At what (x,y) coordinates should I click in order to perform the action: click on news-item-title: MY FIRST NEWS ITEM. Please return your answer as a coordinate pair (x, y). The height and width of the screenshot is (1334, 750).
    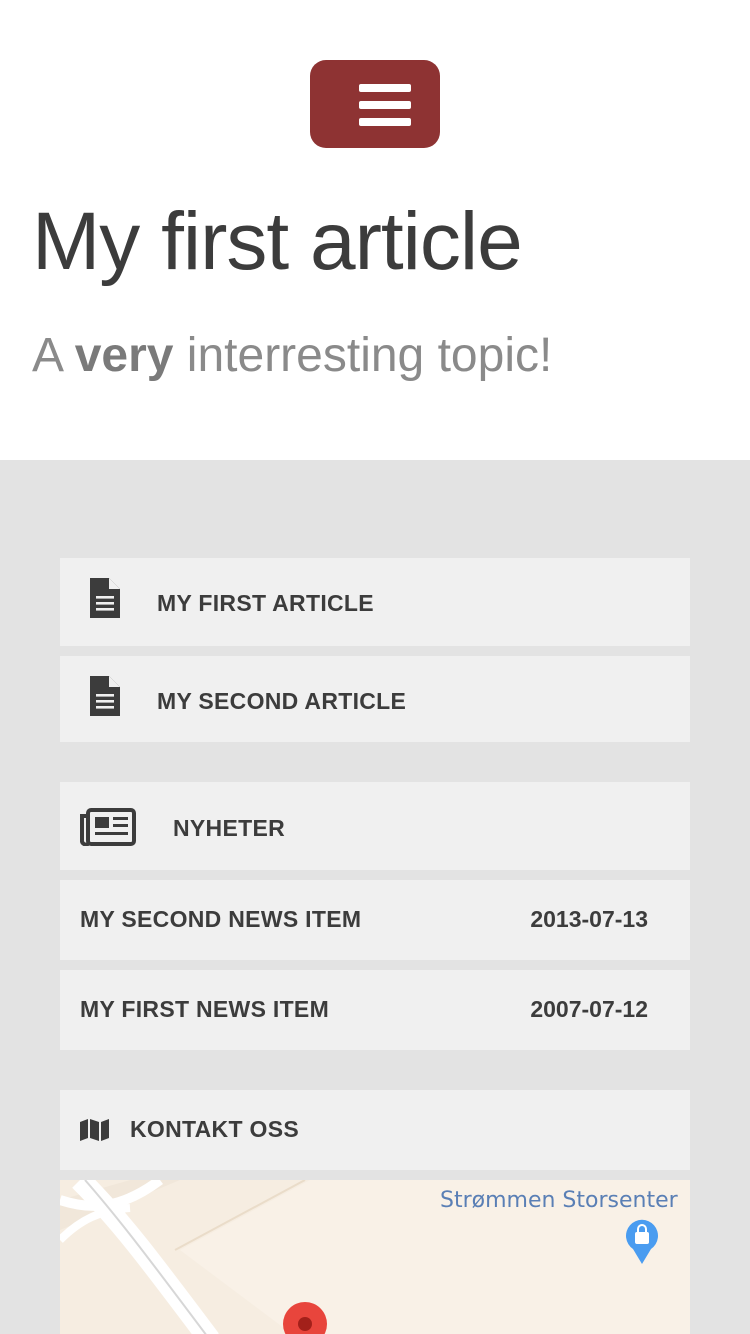
    Looking at the image, I should click on (205, 1009).